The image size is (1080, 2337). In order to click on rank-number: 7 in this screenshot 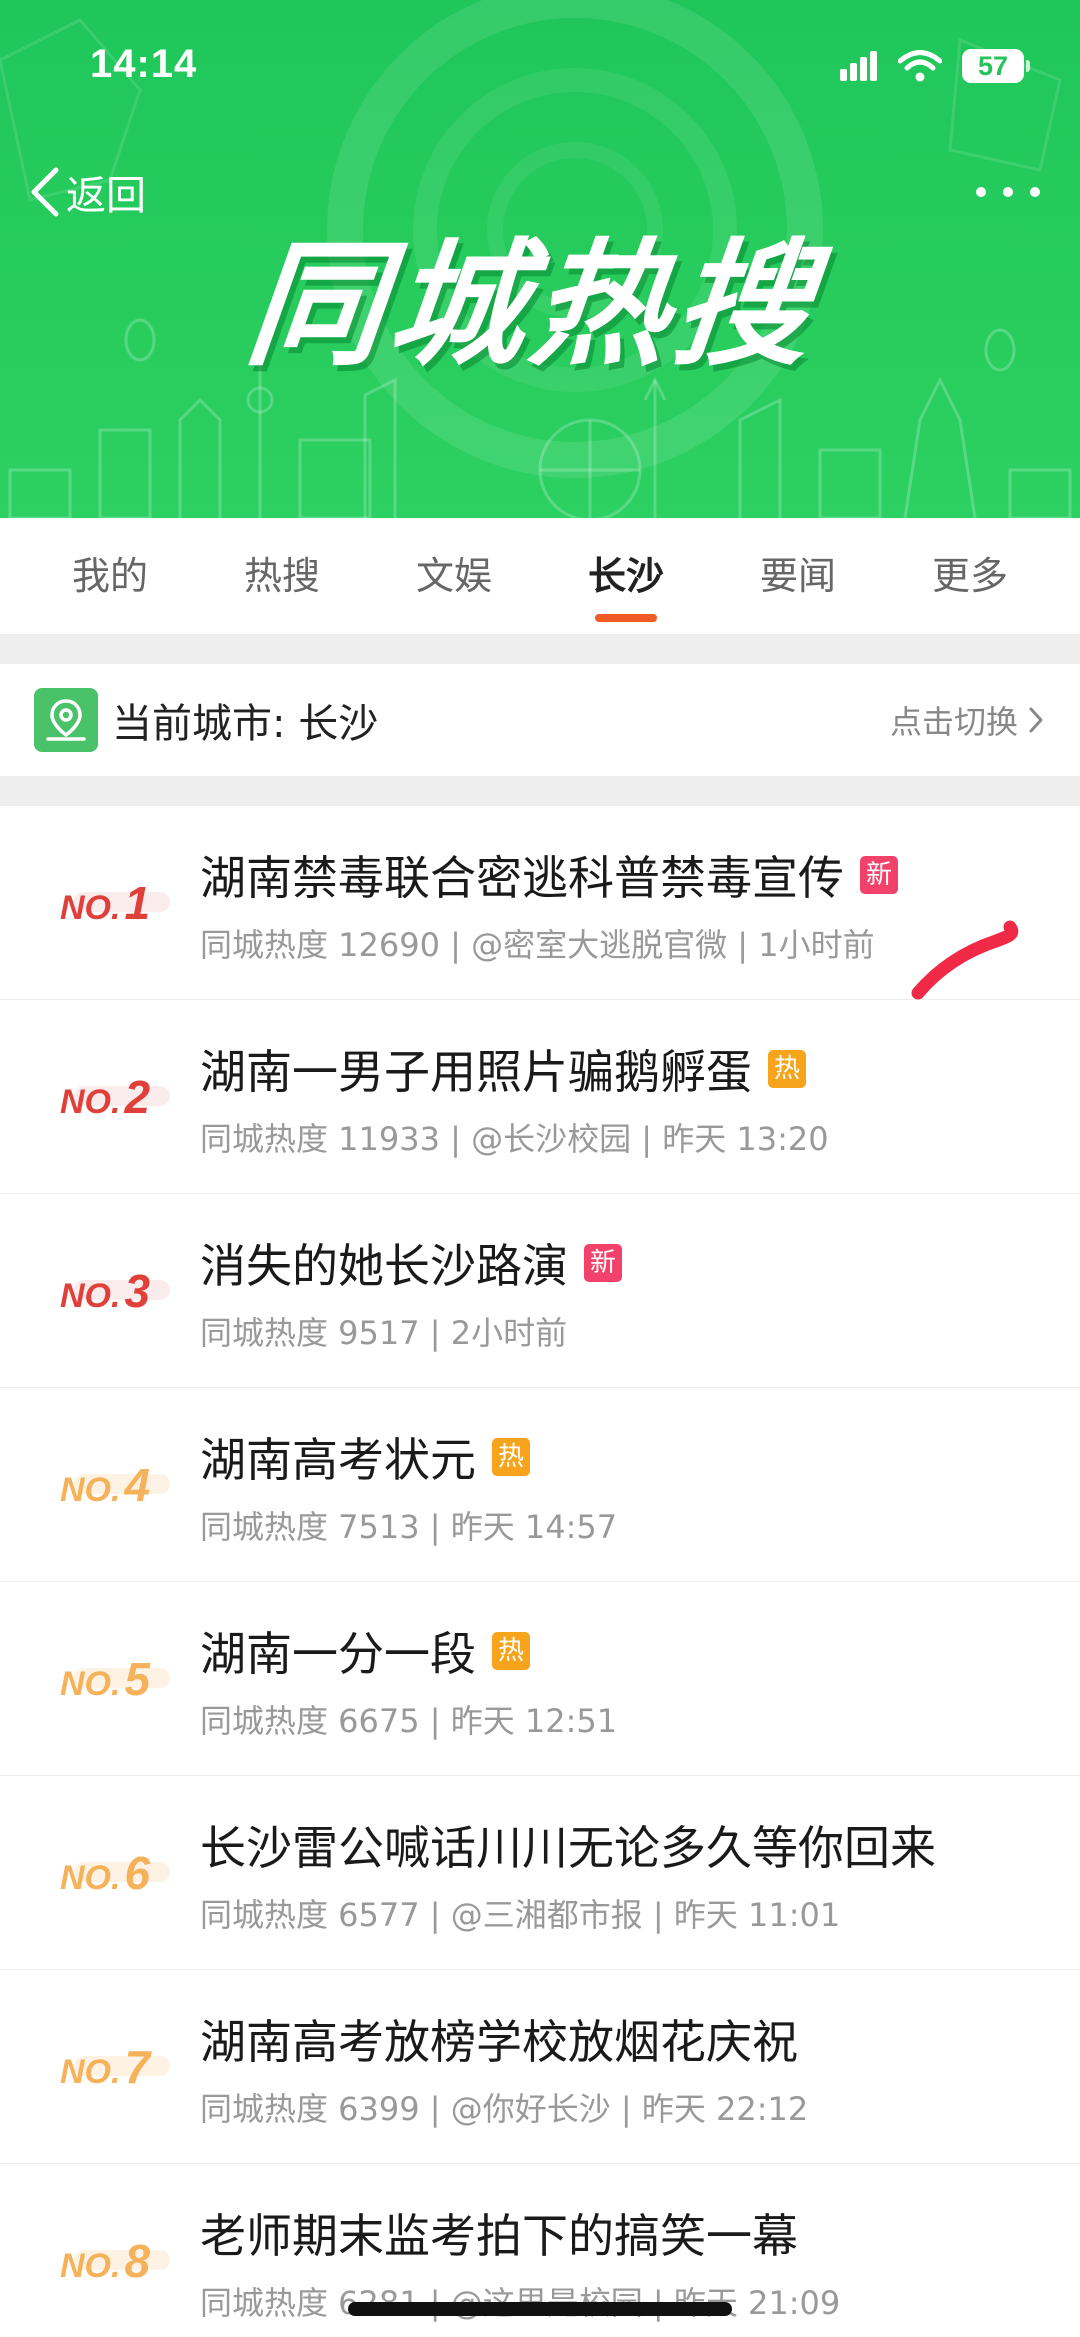, I will do `click(137, 2066)`.